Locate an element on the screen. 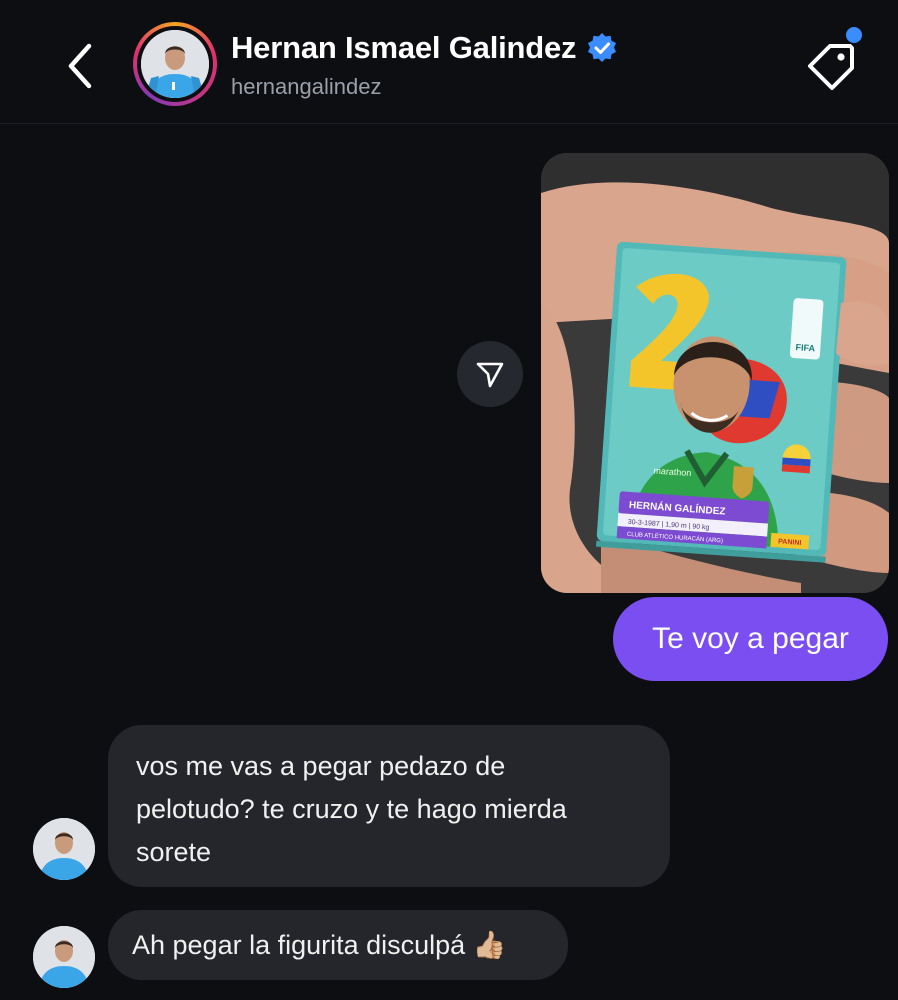 The height and width of the screenshot is (1000, 898). chat-header: Hernan Ismael Galindez hernangalindez is located at coordinates (449, 62).